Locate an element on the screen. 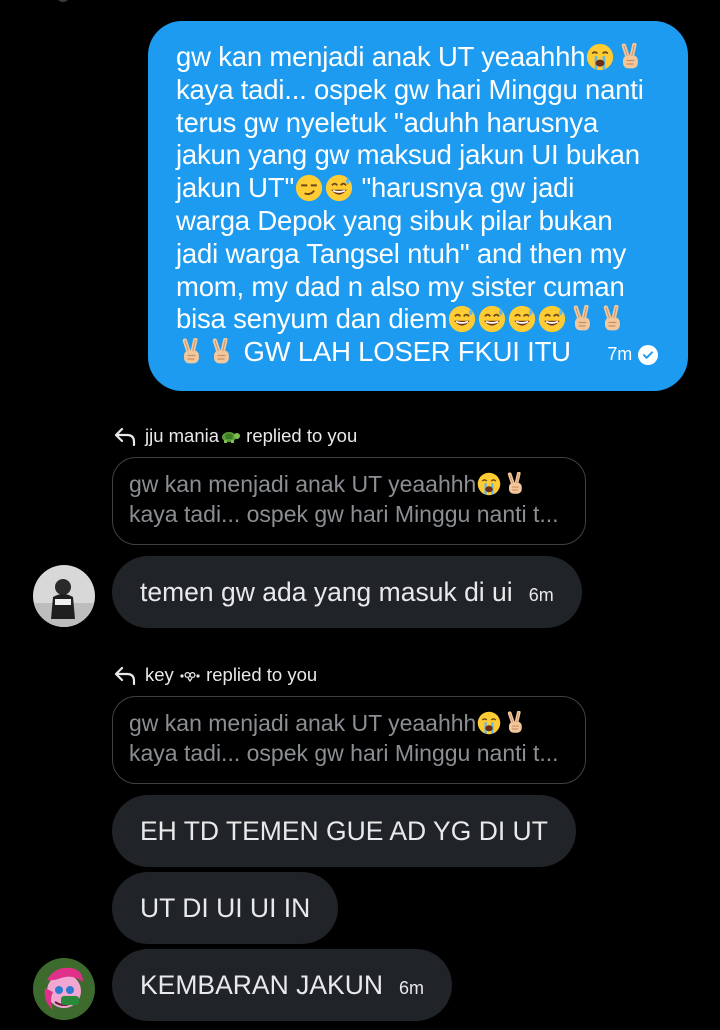  received-message-bubble: temen gw ada yang masuk di ui 6m is located at coordinates (347, 592).